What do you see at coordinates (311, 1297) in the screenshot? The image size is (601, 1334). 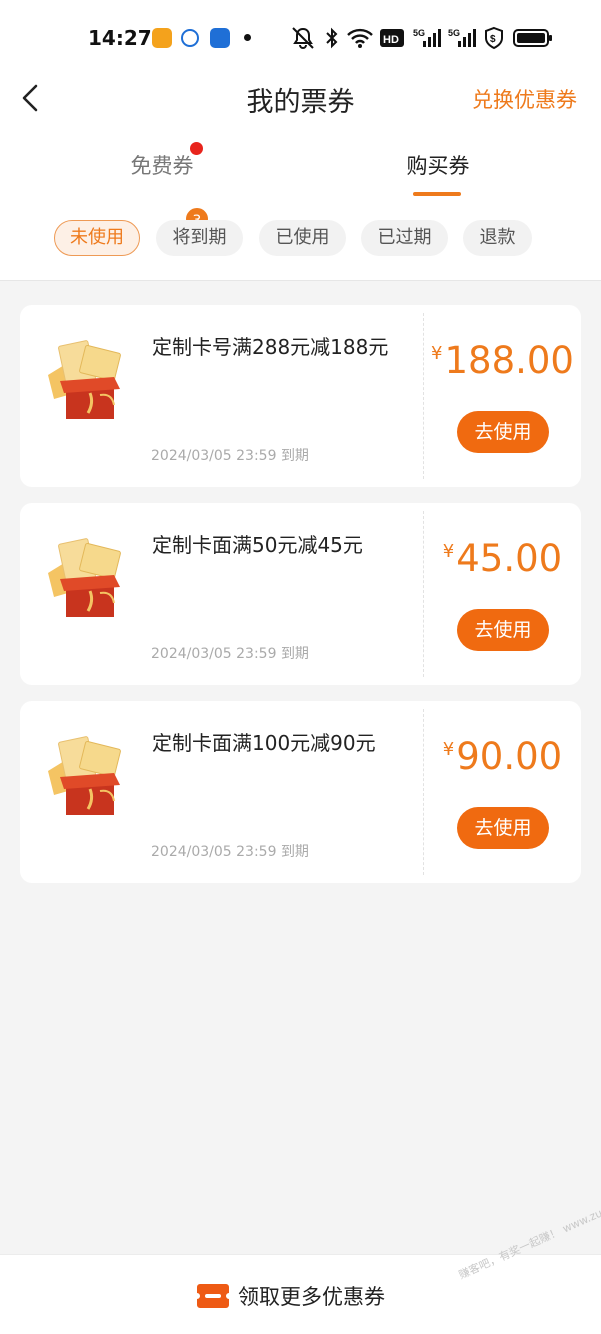 I see `get-more-coupons-label: 领取更多优惠券` at bounding box center [311, 1297].